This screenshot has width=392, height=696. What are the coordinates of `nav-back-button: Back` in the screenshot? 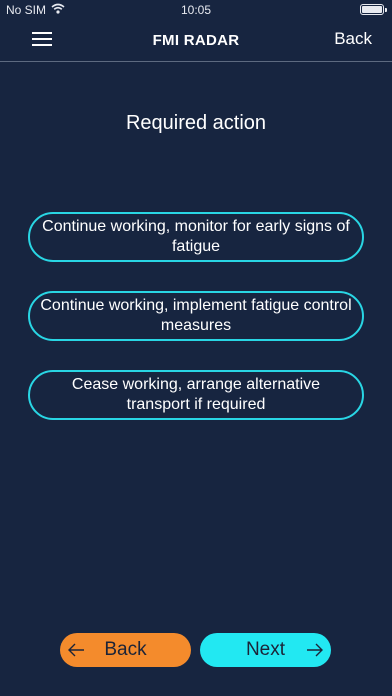 It's located at (353, 39).